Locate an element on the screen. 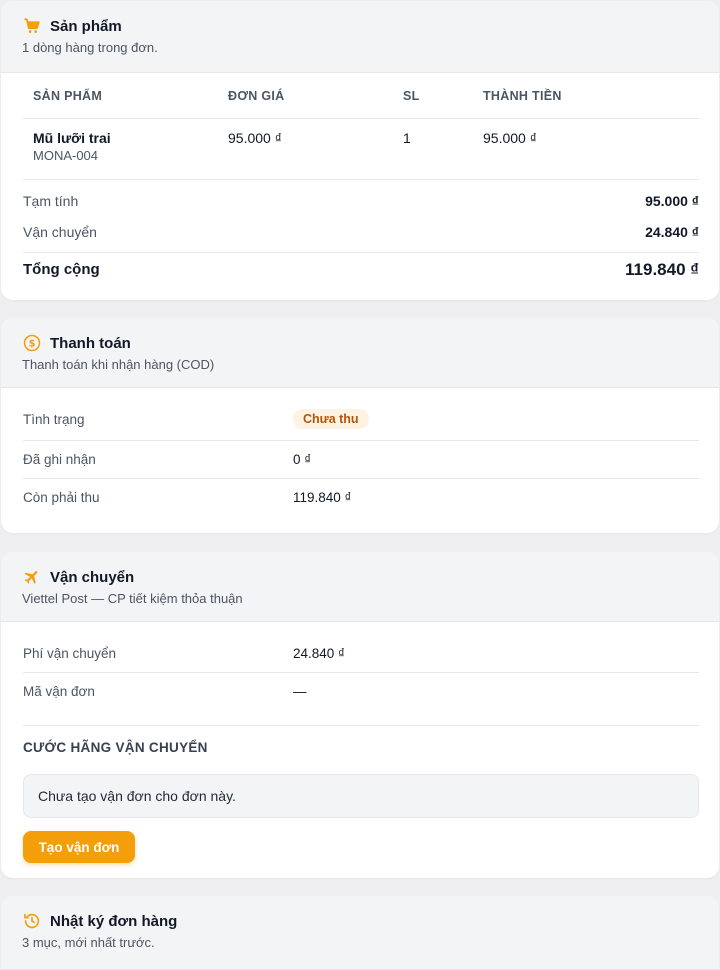 This screenshot has height=970, width=720. payment-received-value: 0 ₫ is located at coordinates (302, 459).